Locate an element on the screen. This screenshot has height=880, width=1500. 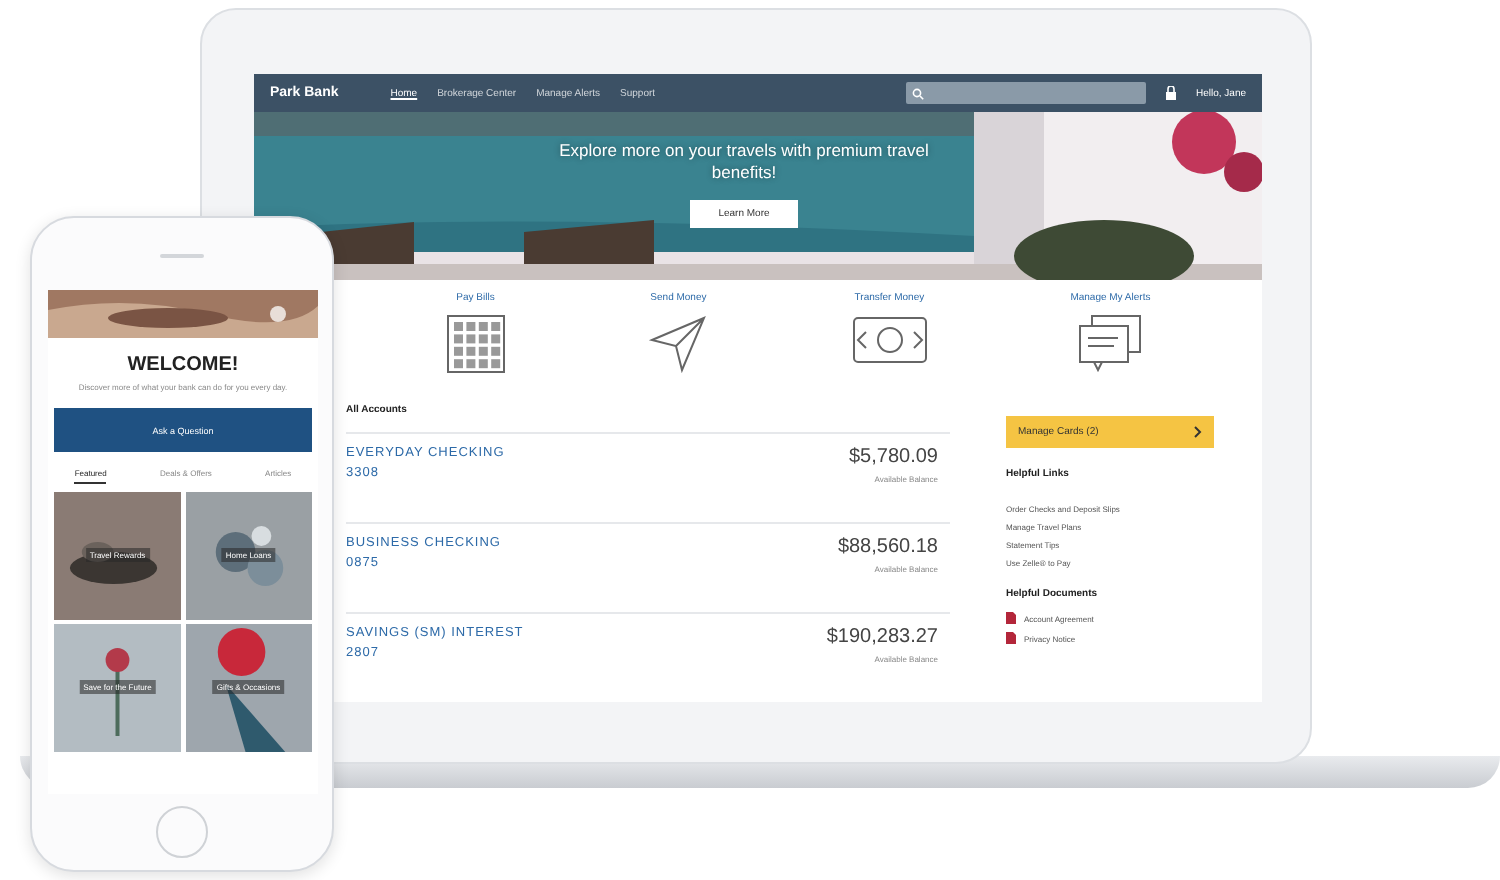
account-balance: $190,283.27 is located at coordinates (882, 637).